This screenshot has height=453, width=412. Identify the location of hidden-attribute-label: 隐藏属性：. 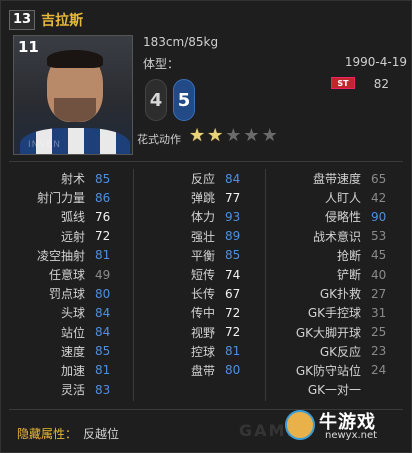
(47, 434).